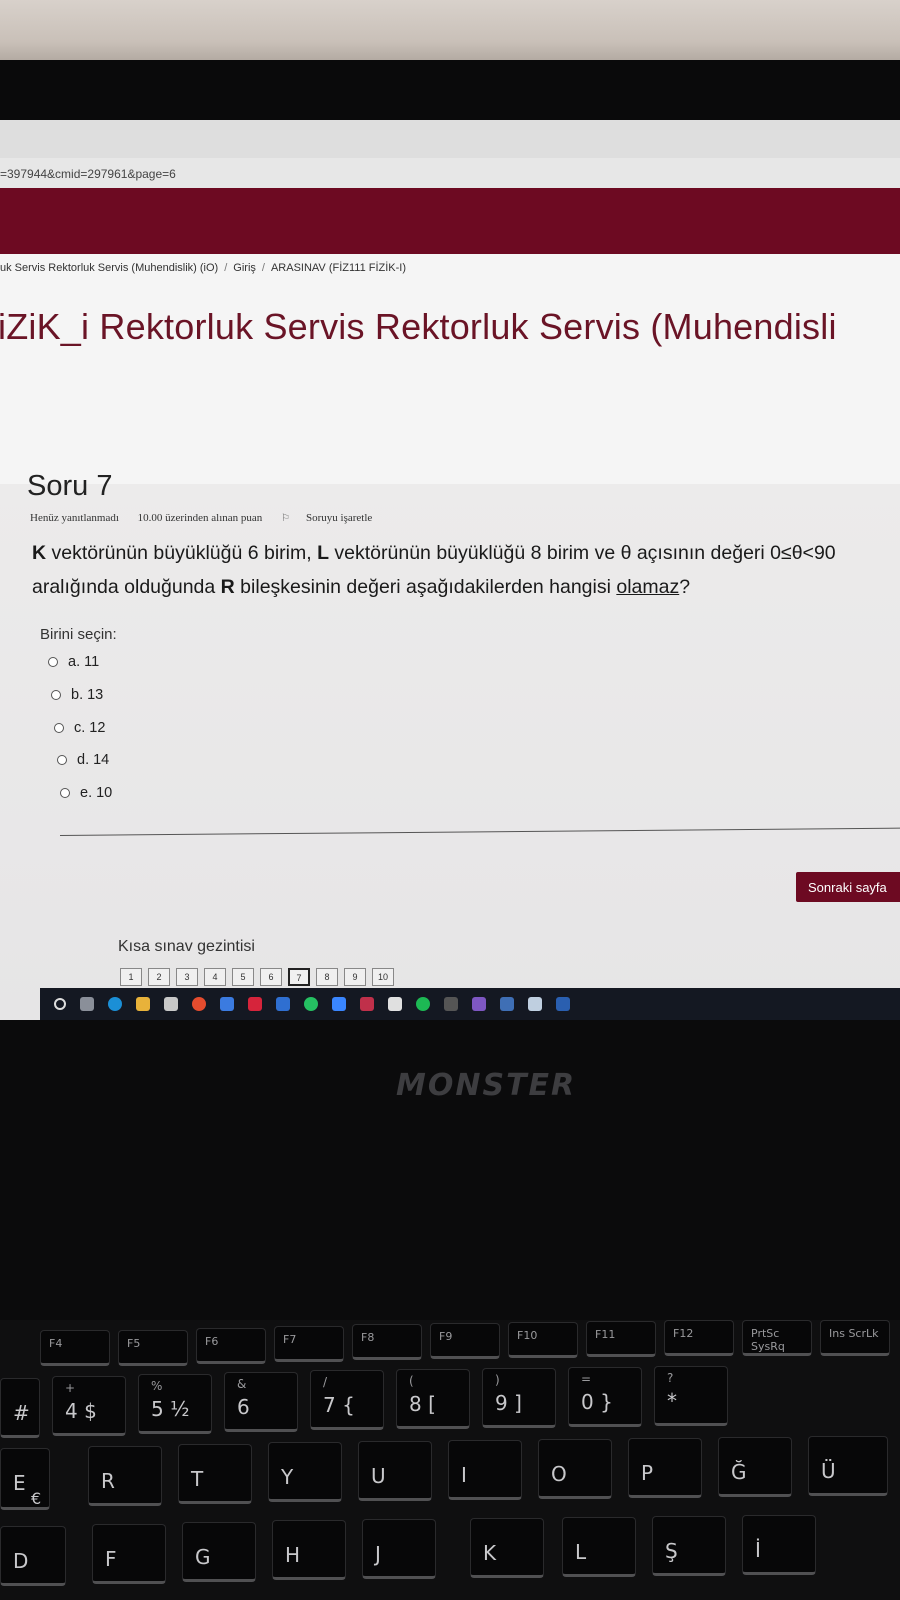 This screenshot has width=900, height=1600. Describe the element at coordinates (309, 1344) in the screenshot. I see `key-f7: F7` at that location.